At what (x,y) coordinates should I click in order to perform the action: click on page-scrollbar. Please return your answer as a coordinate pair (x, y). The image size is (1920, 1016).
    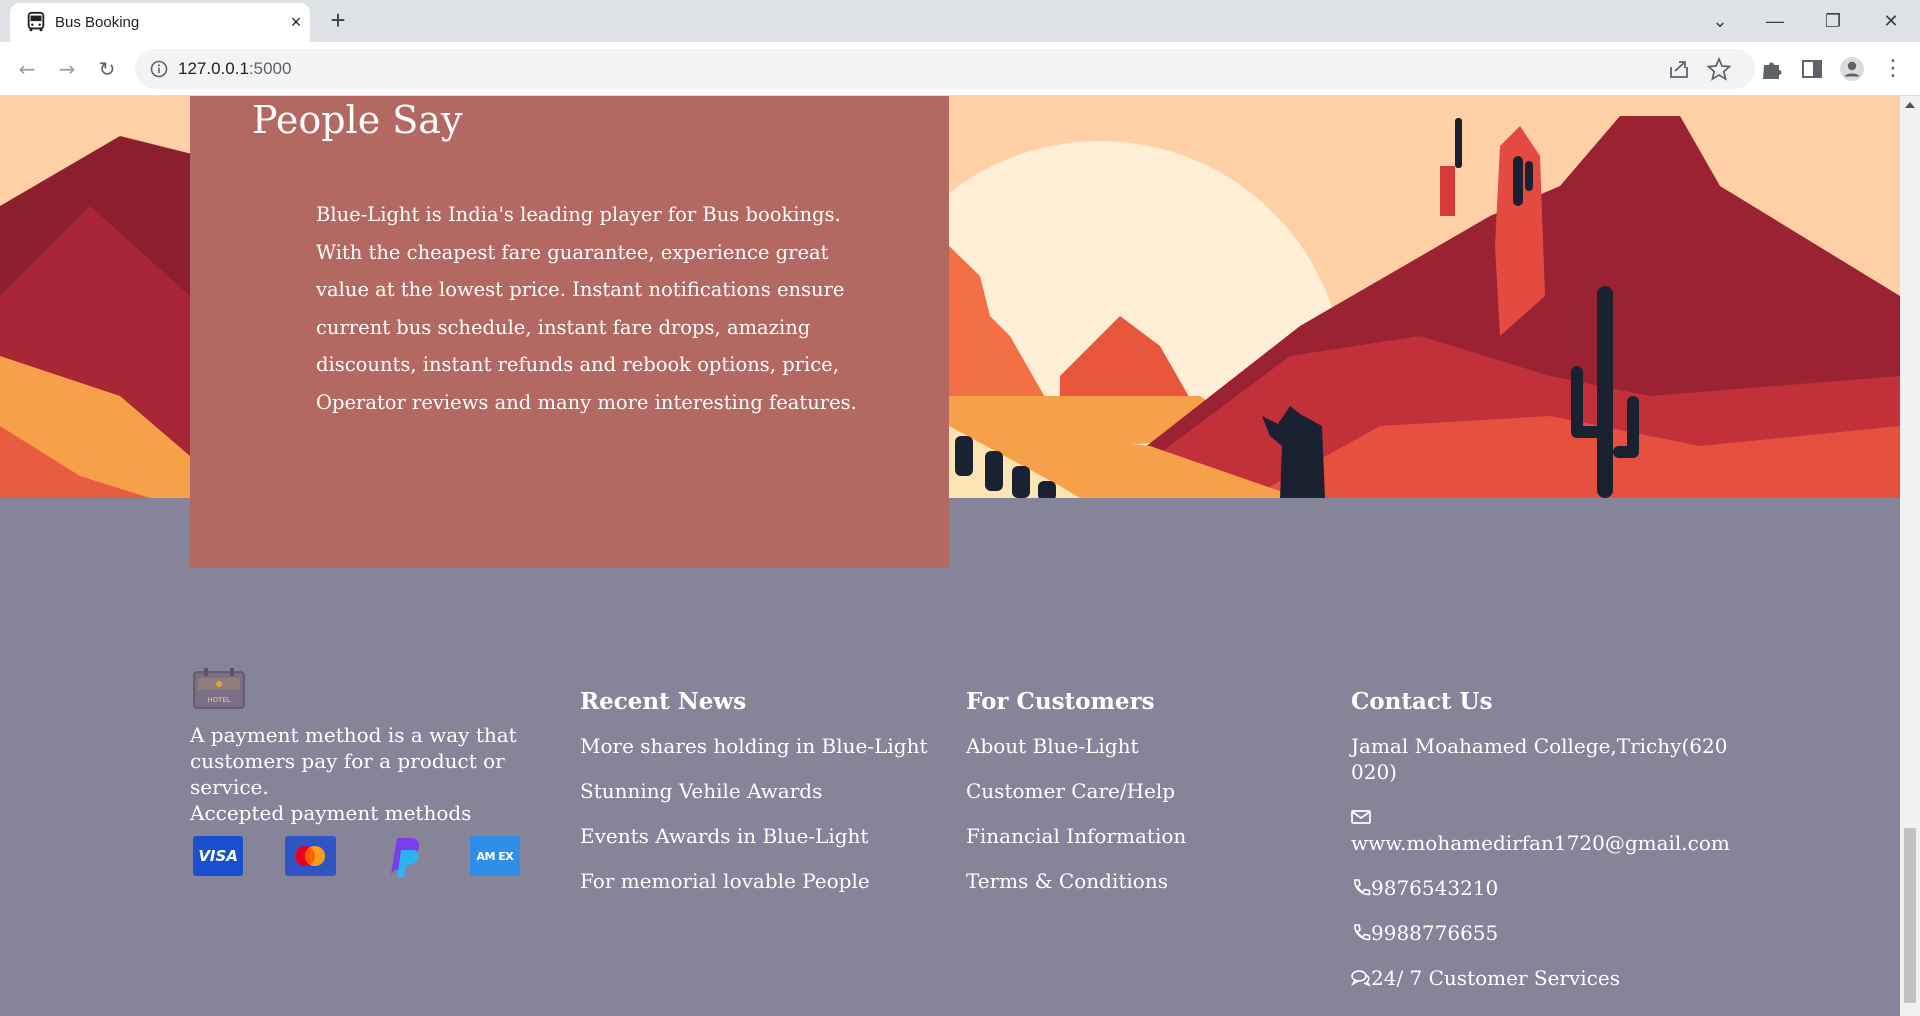
    Looking at the image, I should click on (1910, 556).